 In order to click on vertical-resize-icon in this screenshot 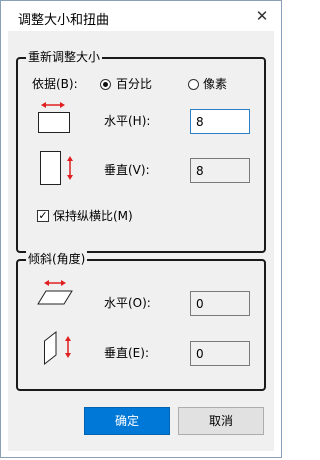, I will do `click(56, 168)`.